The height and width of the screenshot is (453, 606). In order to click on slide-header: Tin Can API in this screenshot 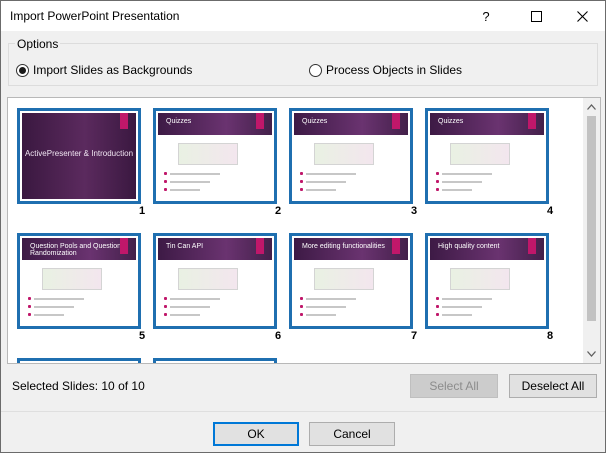, I will do `click(215, 249)`.